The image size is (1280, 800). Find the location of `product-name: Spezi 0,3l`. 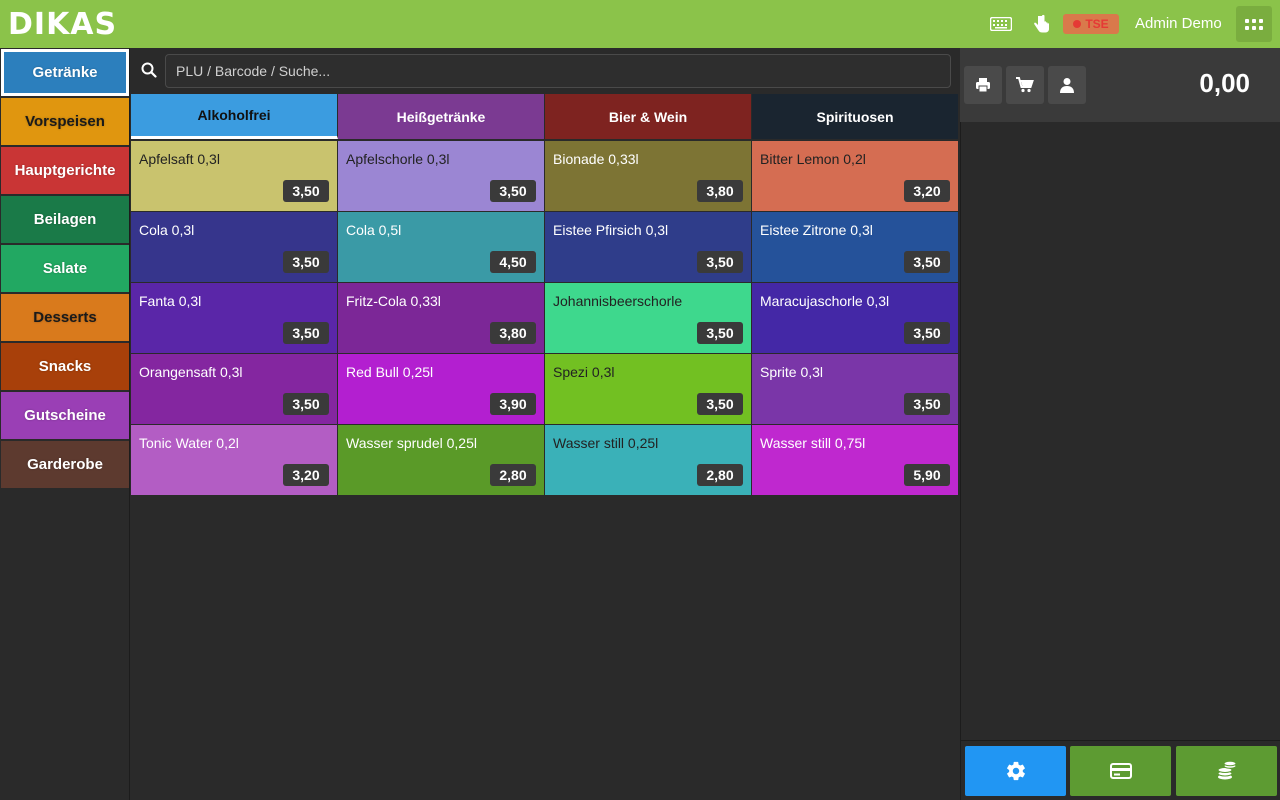

product-name: Spezi 0,3l is located at coordinates (584, 372).